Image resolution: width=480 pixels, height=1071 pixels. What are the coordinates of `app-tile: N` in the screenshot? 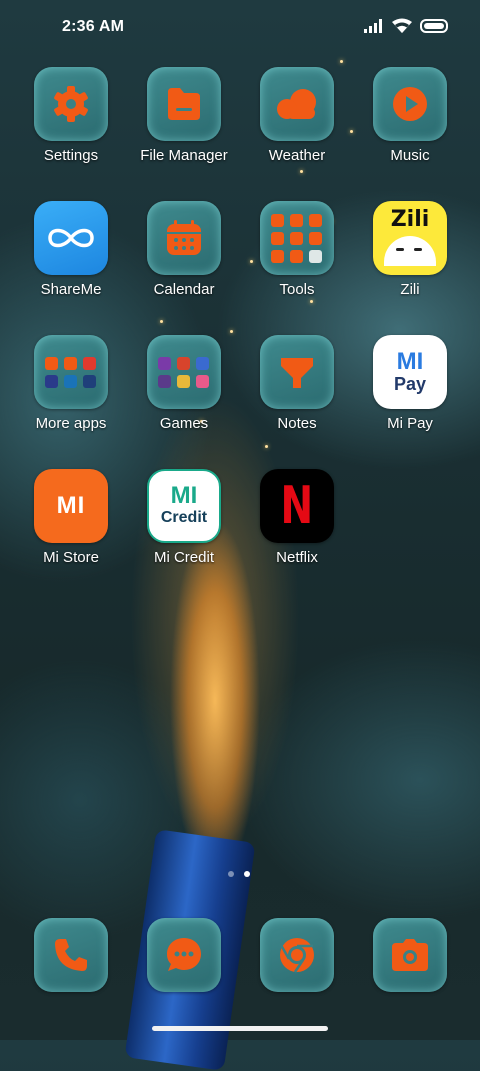 It's located at (297, 506).